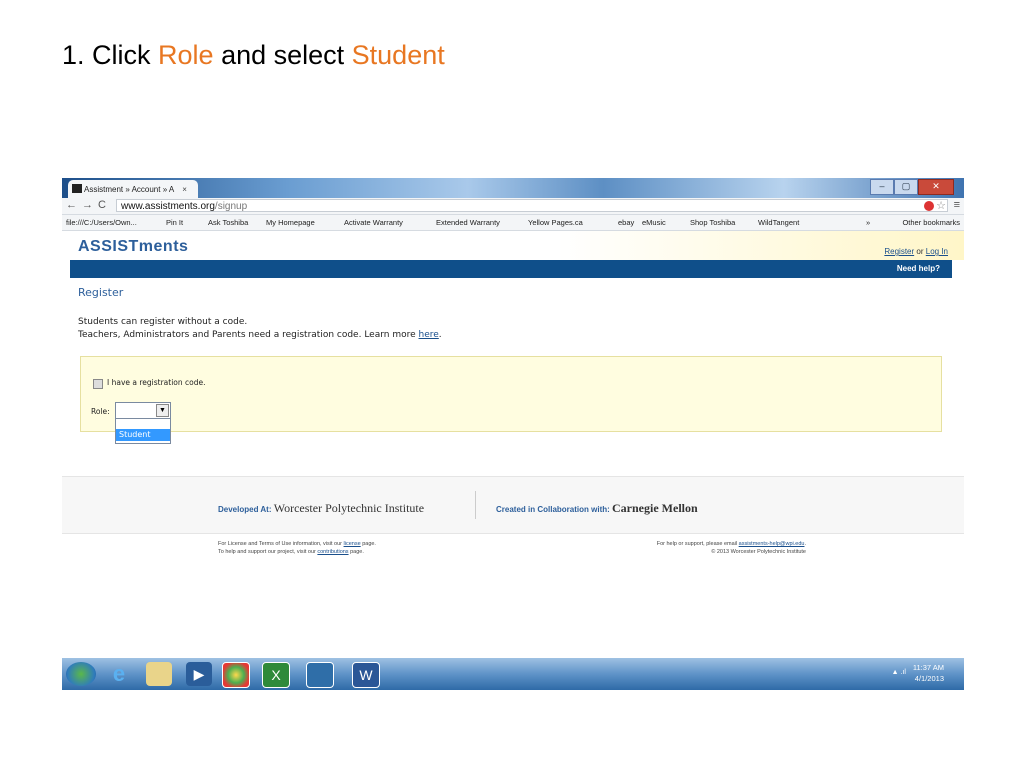 The image size is (1024, 768). I want to click on word-icon: W, so click(366, 675).